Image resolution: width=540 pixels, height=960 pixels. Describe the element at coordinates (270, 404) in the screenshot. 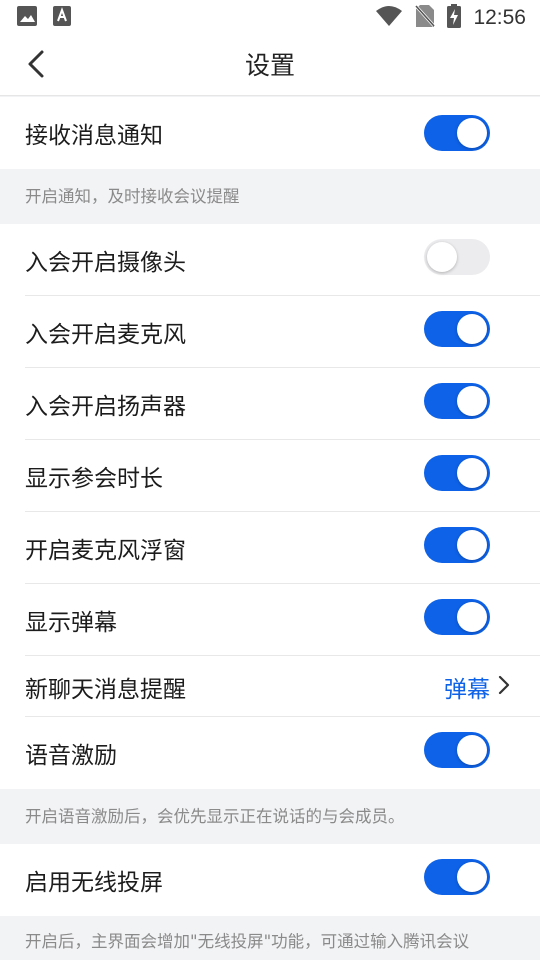

I see `setting-speaker-on-join: 入会开启扬声器` at that location.